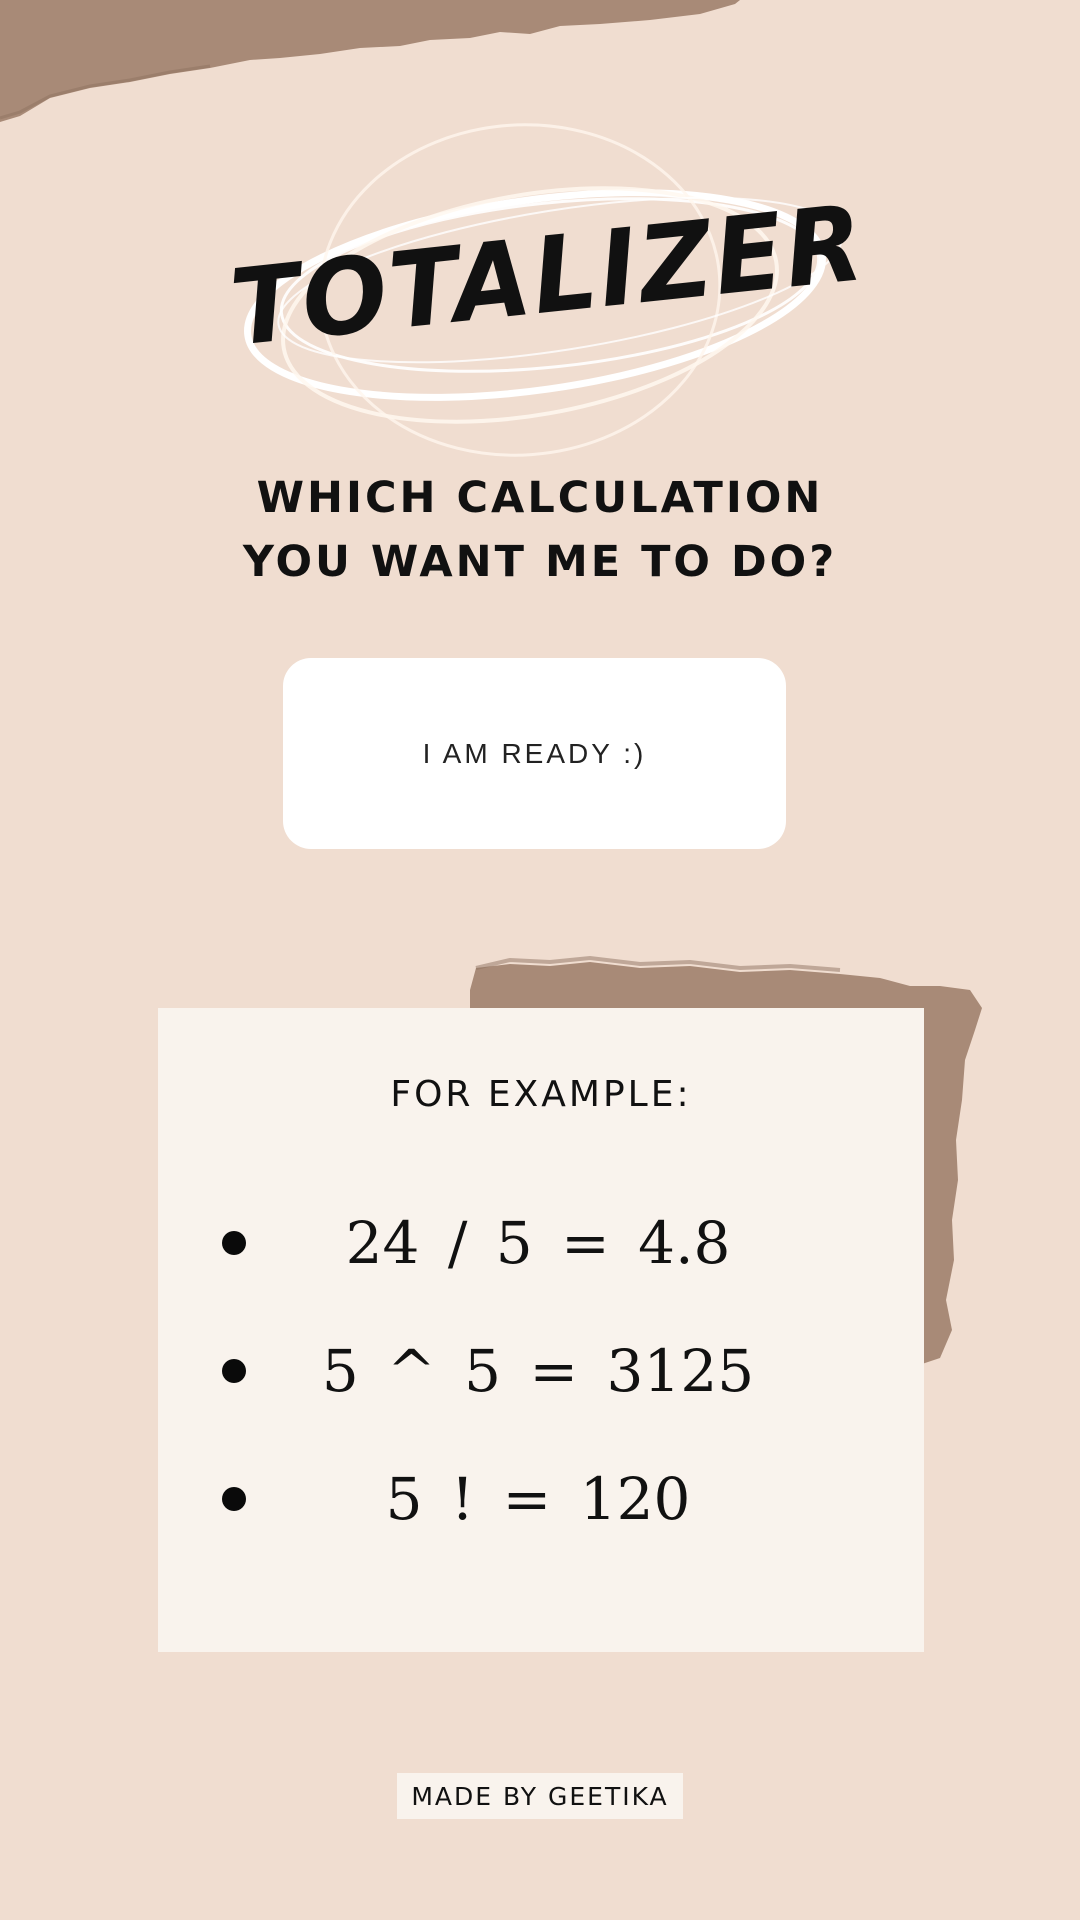 The width and height of the screenshot is (1080, 1920). Describe the element at coordinates (538, 1371) in the screenshot. I see `example-expression: 5 ^ 5 = 3125` at that location.